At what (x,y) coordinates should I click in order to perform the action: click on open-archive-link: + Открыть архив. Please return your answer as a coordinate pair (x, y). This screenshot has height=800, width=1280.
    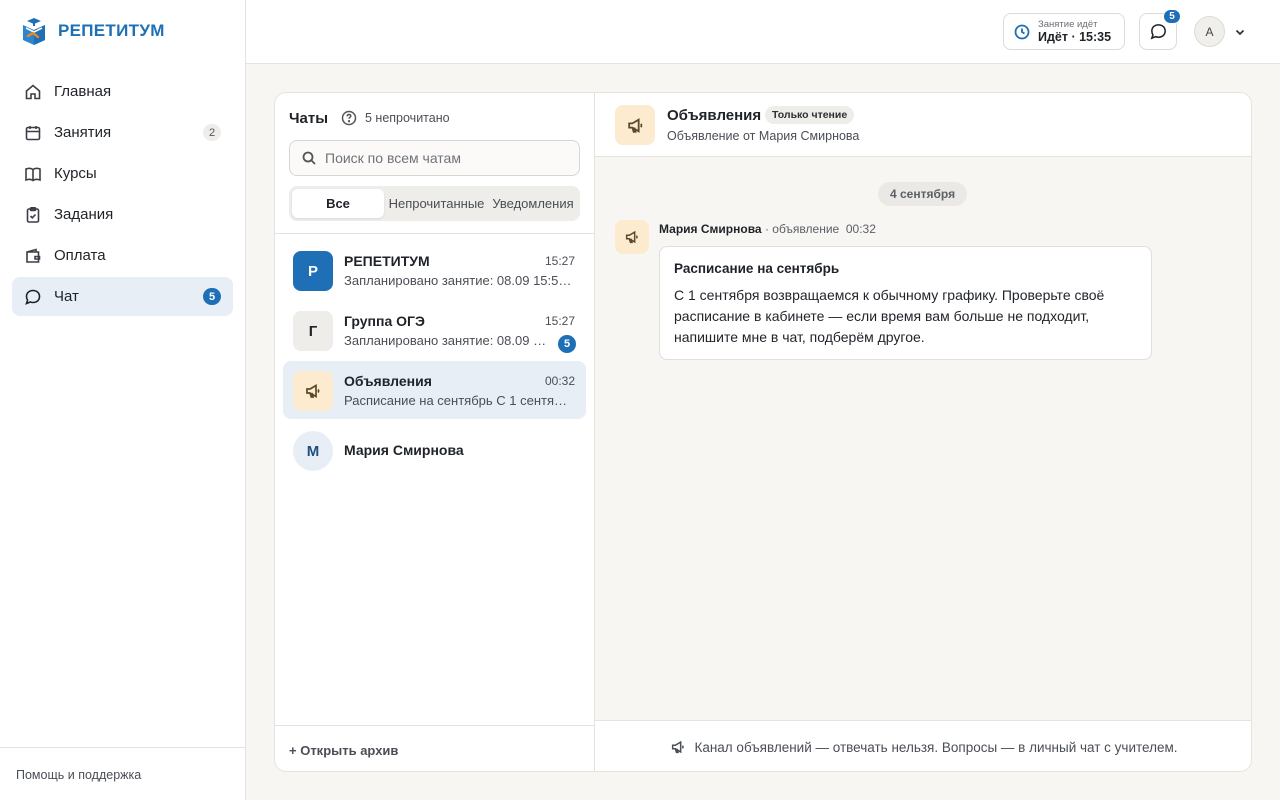
    Looking at the image, I should click on (435, 748).